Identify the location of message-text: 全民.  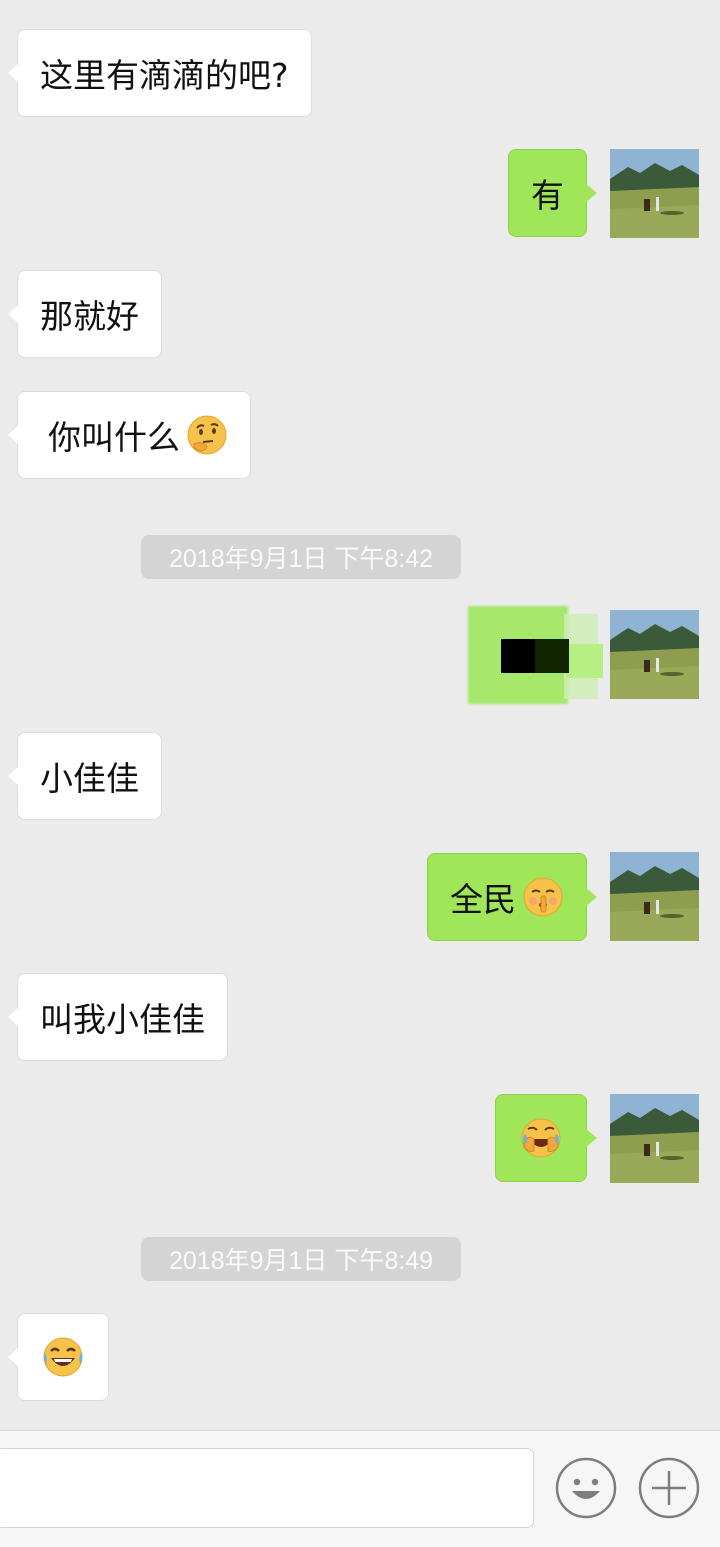
(483, 899).